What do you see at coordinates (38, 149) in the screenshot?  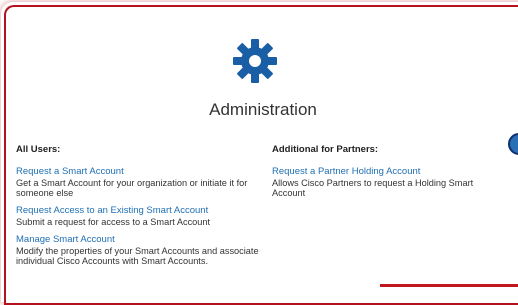 I see `all-users-heading: All Users:` at bounding box center [38, 149].